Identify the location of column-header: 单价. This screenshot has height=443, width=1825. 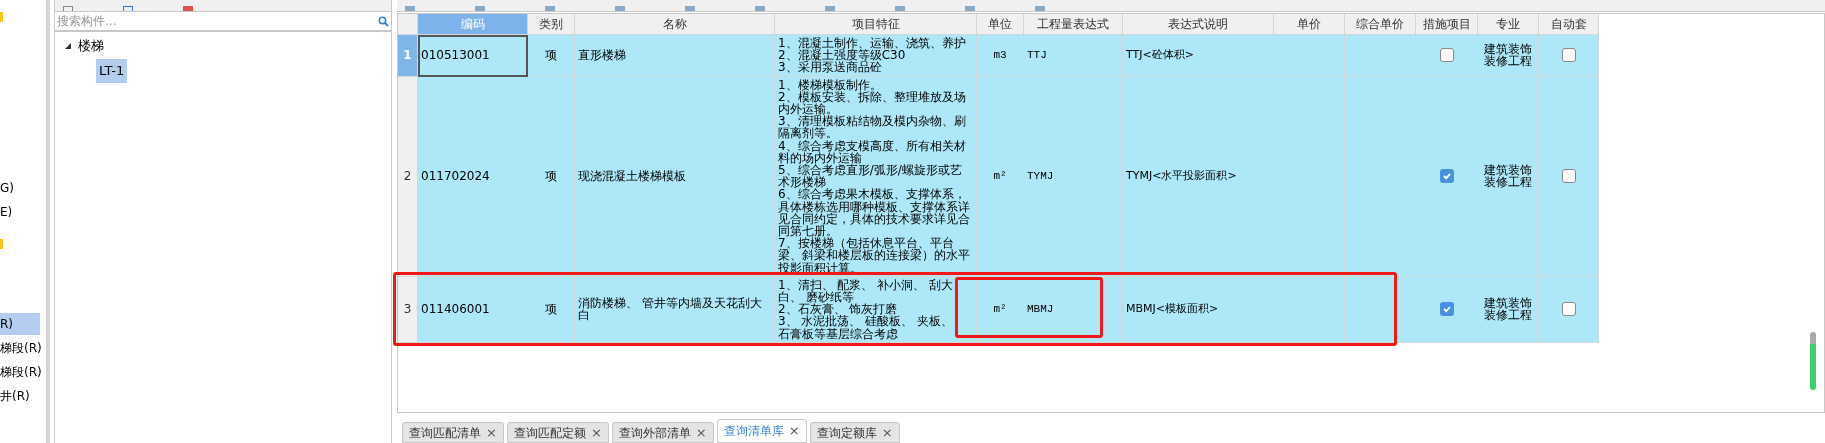
(1309, 24).